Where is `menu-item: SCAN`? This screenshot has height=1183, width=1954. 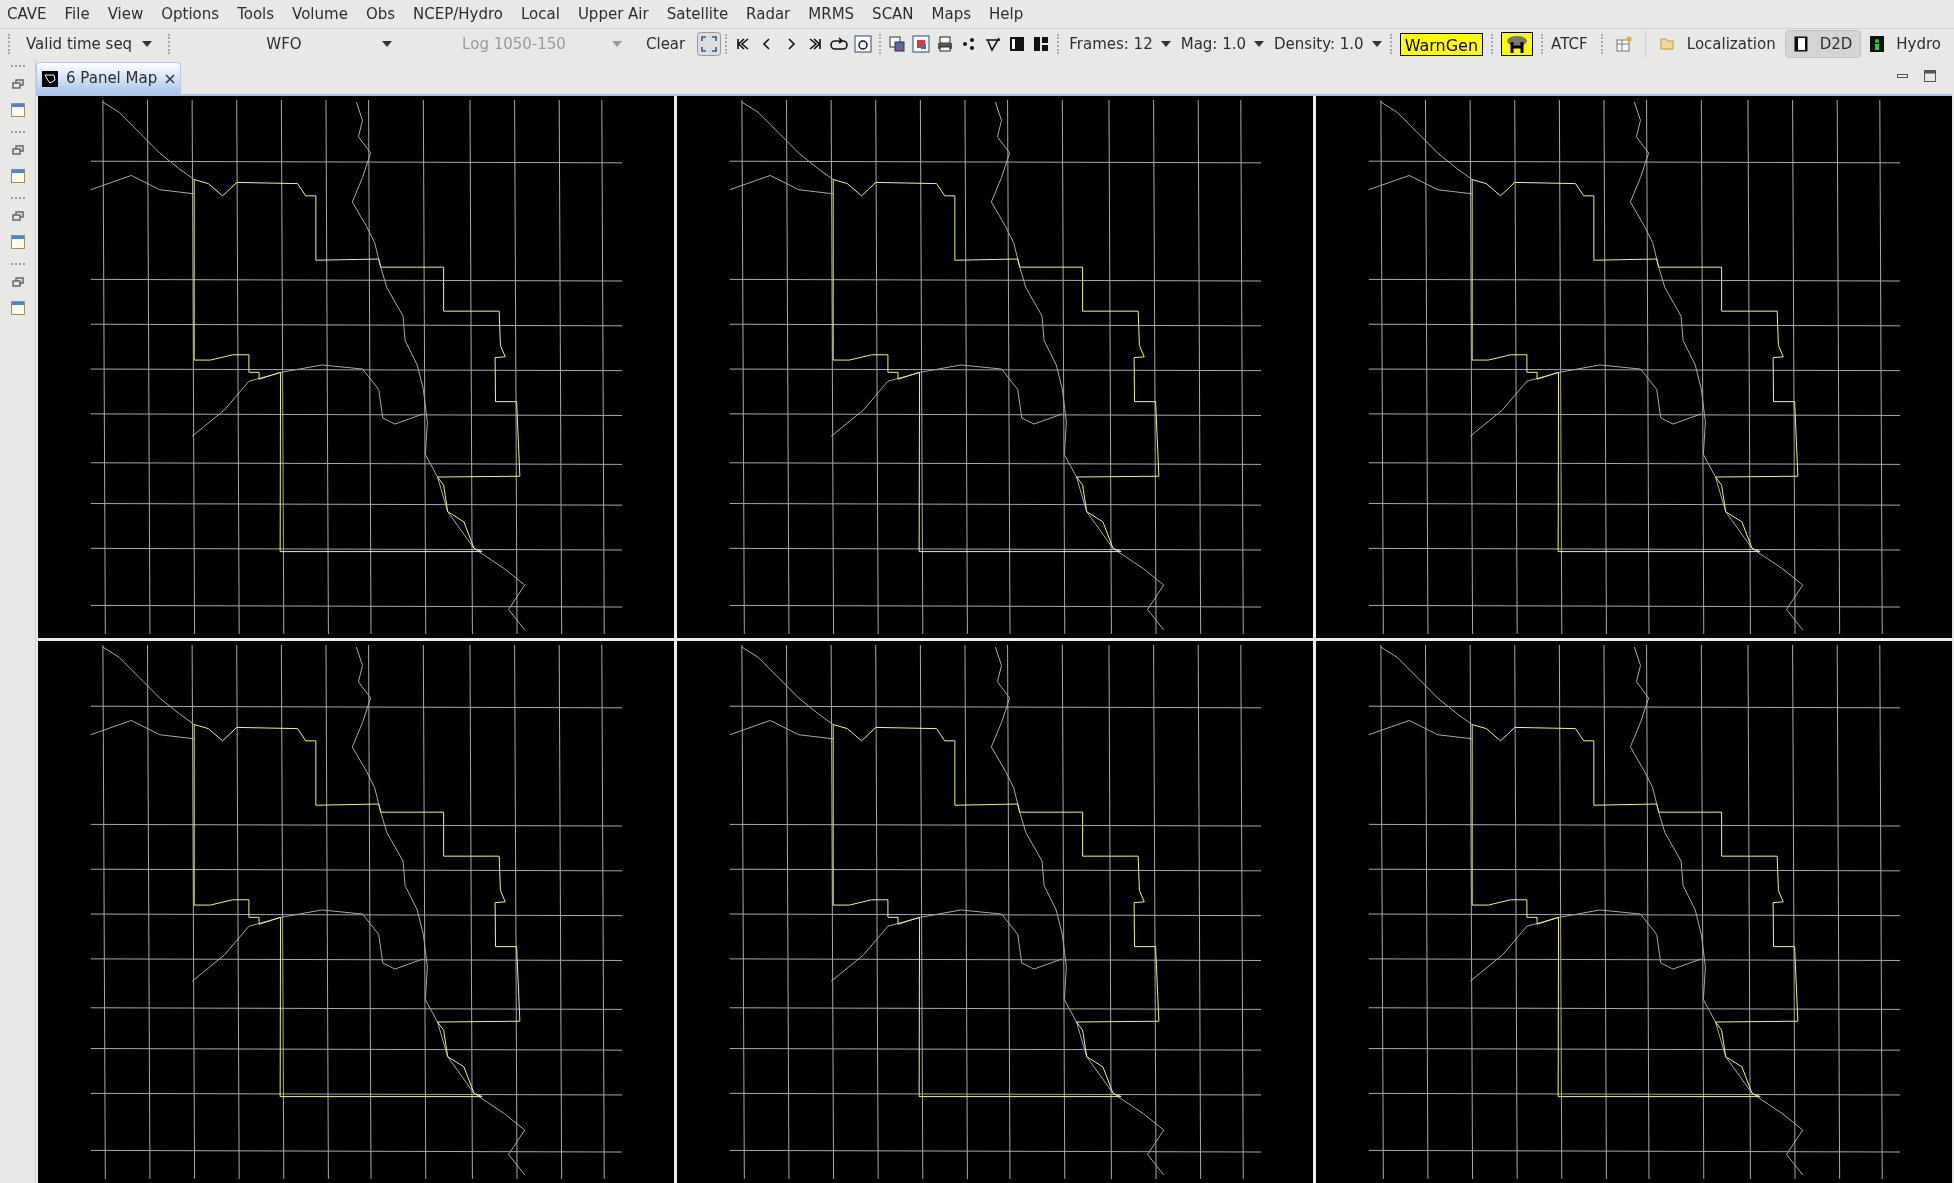
menu-item: SCAN is located at coordinates (893, 14).